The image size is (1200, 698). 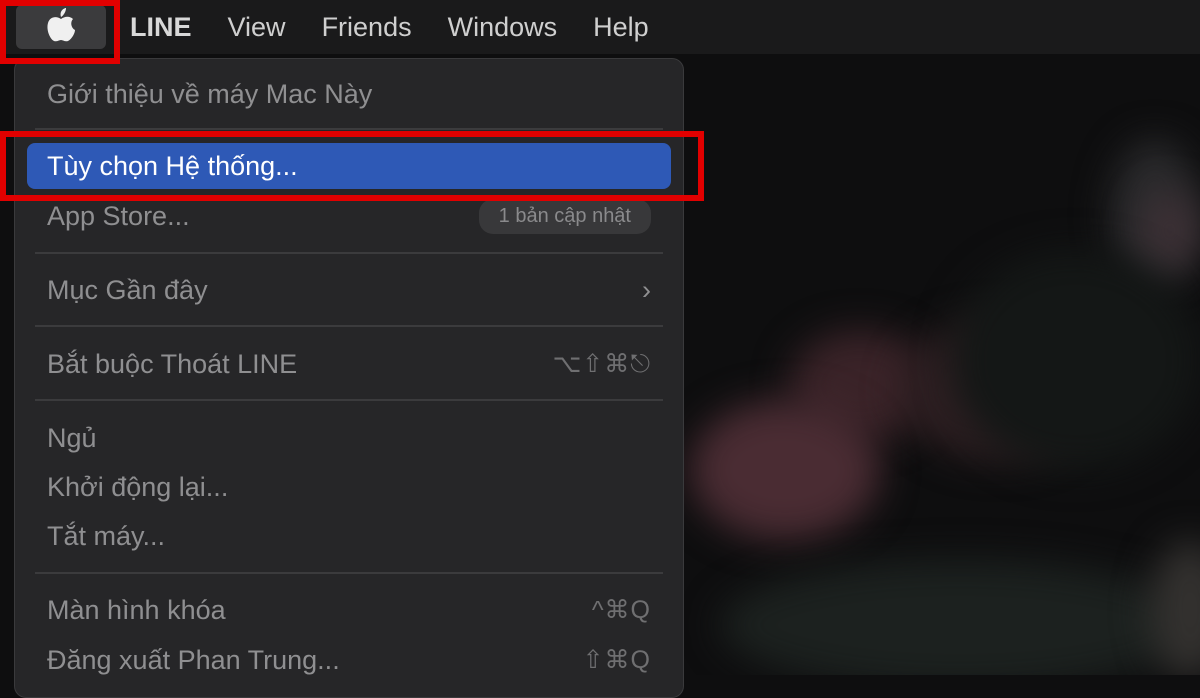 I want to click on apple-logo-icon, so click(x=61, y=27).